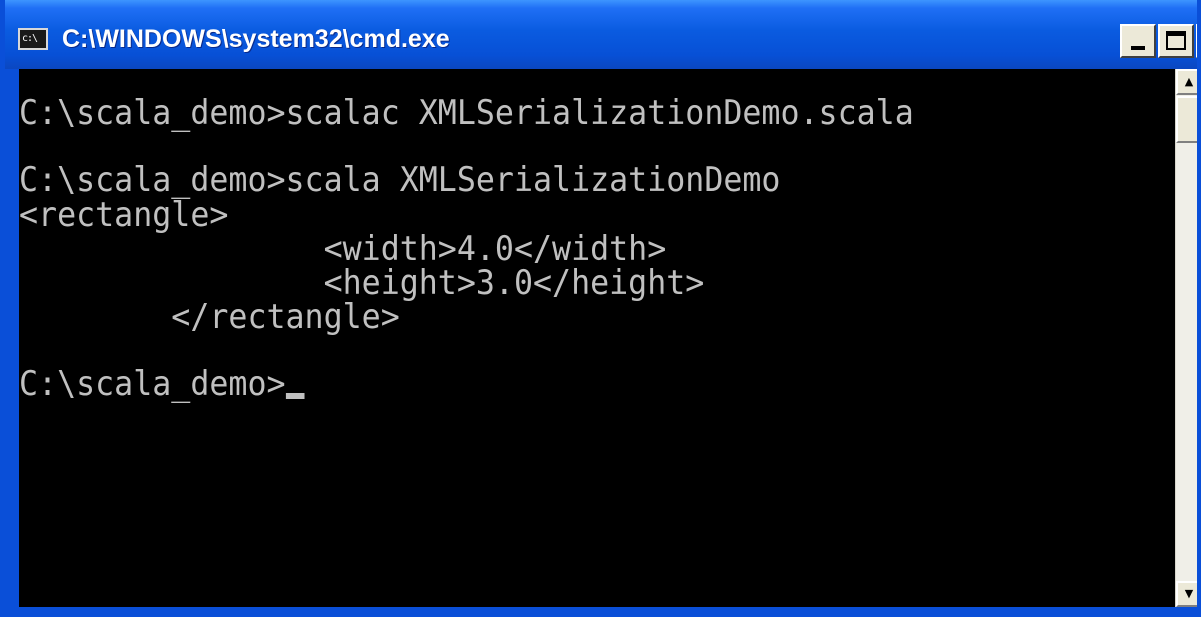  I want to click on console-line: <rectangle>, so click(124, 215).